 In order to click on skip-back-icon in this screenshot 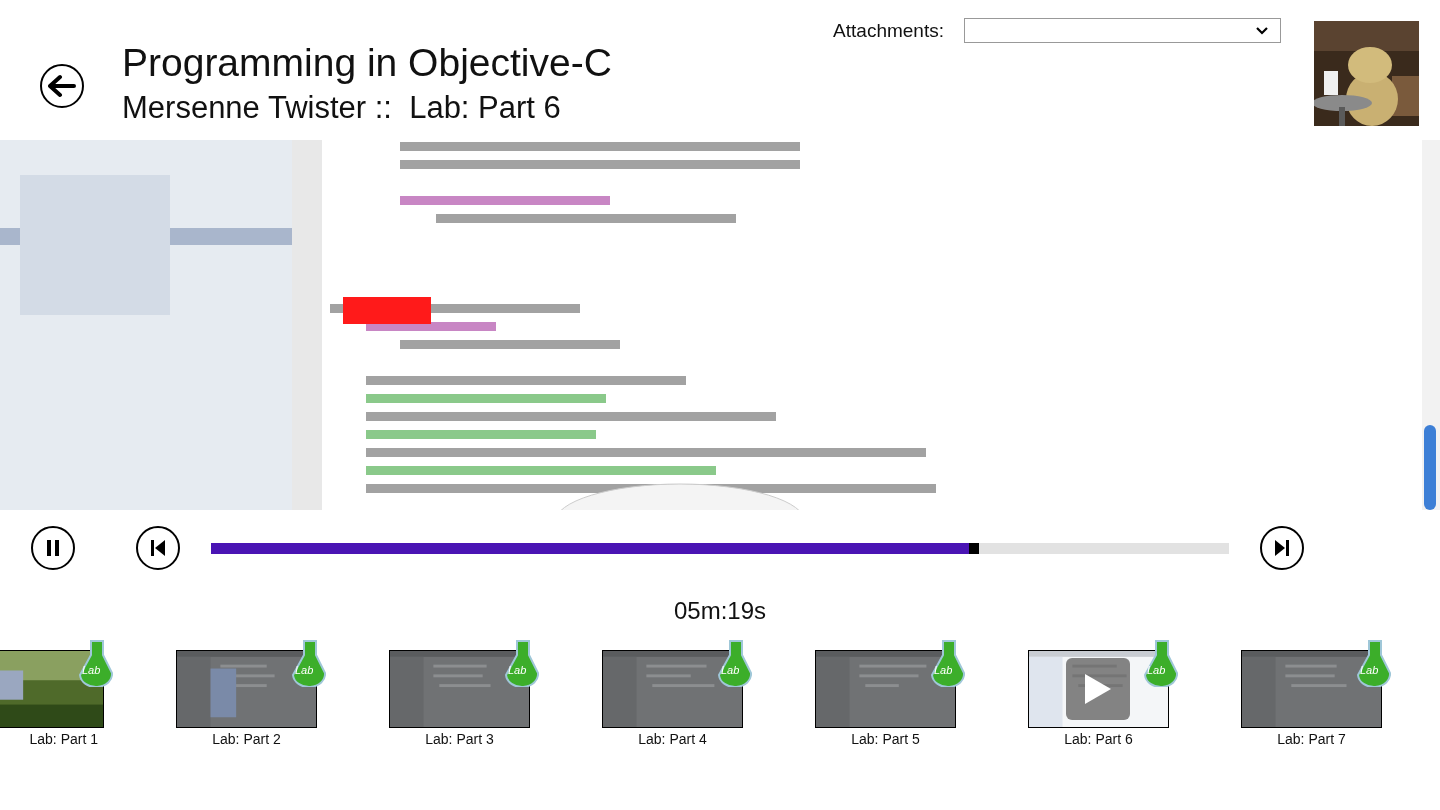, I will do `click(158, 548)`.